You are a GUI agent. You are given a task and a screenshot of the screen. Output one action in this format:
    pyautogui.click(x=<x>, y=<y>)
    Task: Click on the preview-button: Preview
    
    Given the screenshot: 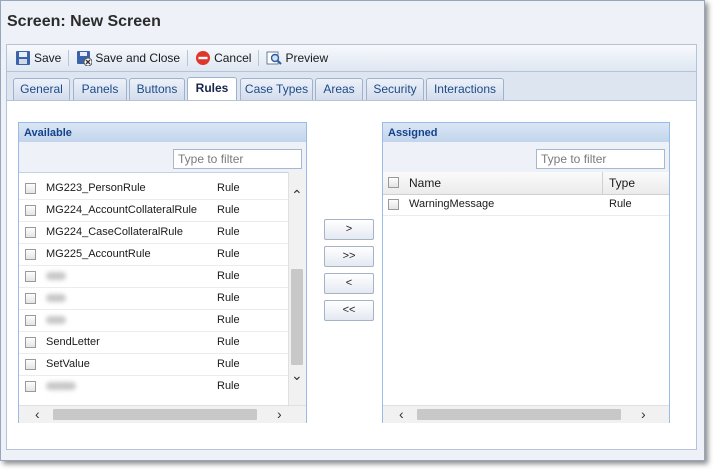 What is the action you would take?
    pyautogui.click(x=297, y=58)
    